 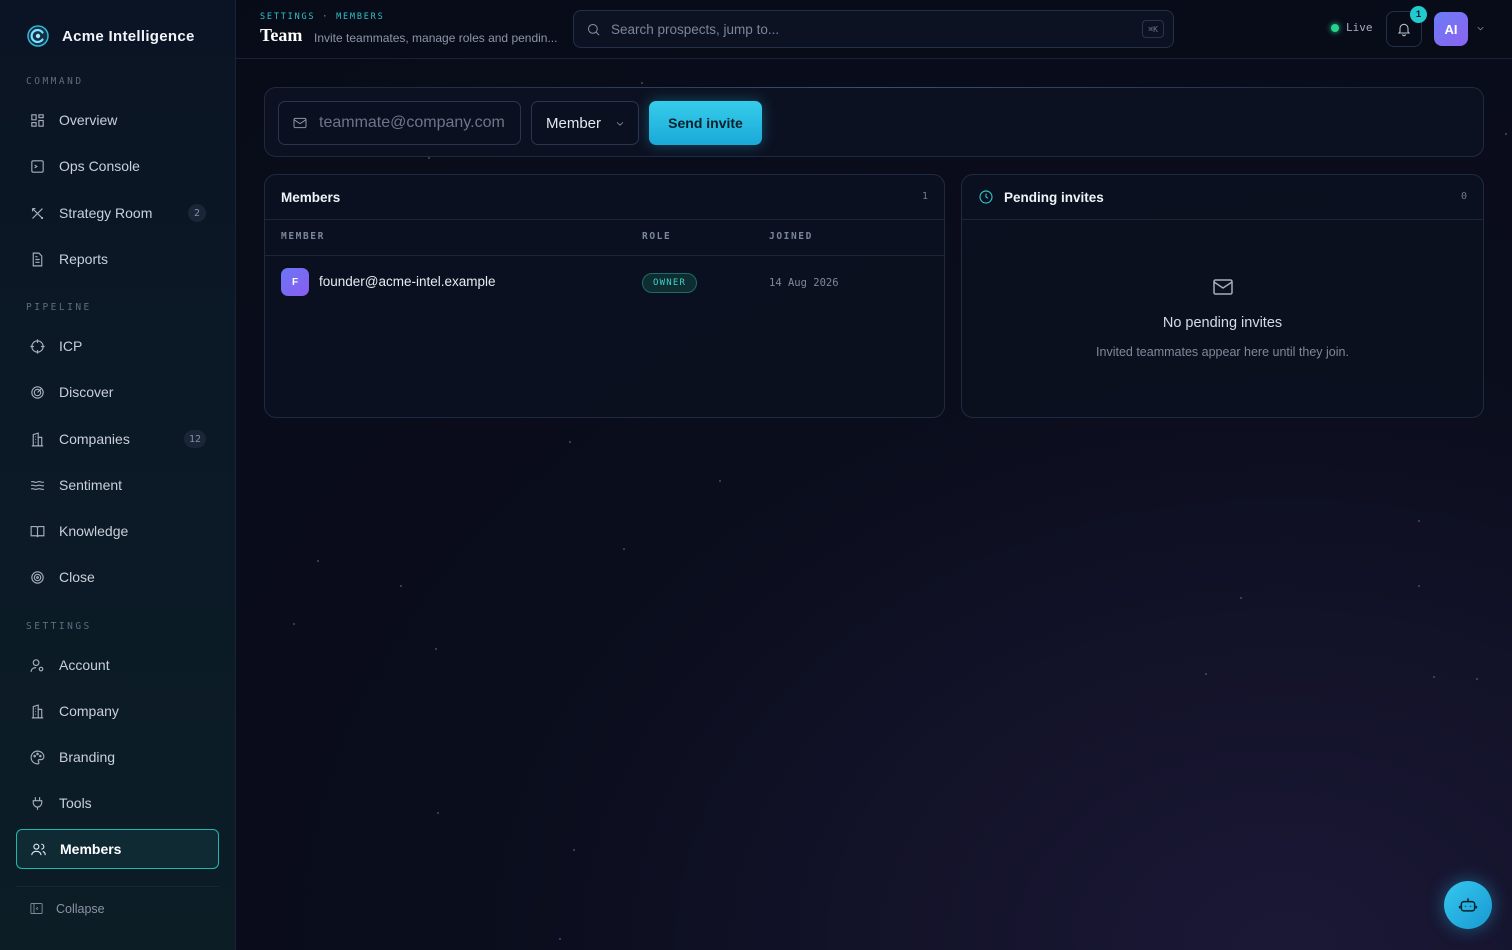 I want to click on sidebar-item-companies: Companies 12, so click(x=117, y=439).